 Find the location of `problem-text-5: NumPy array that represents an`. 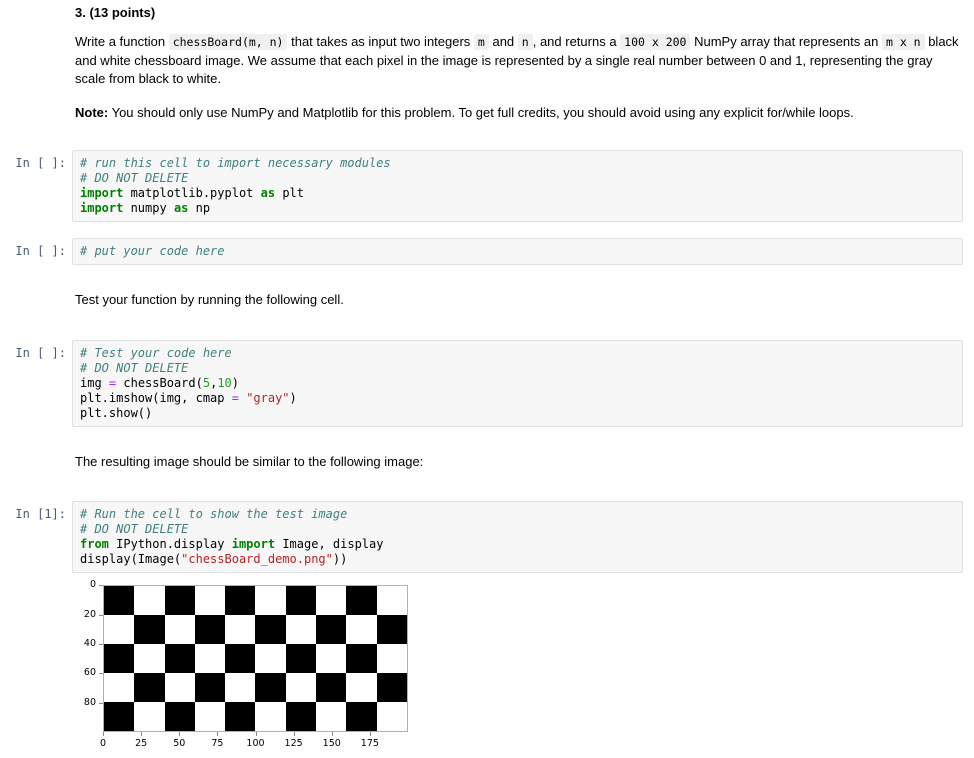

problem-text-5: NumPy array that represents an is located at coordinates (786, 42).